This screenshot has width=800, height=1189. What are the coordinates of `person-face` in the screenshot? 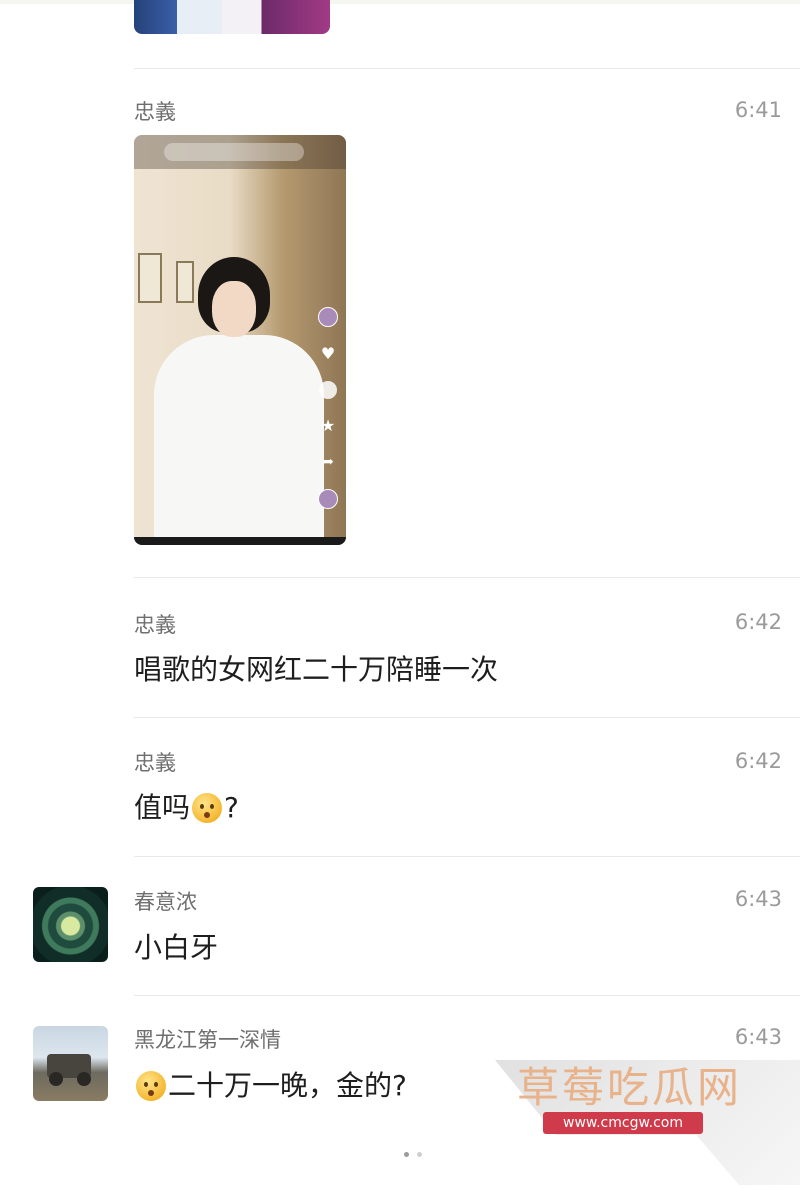 It's located at (234, 309).